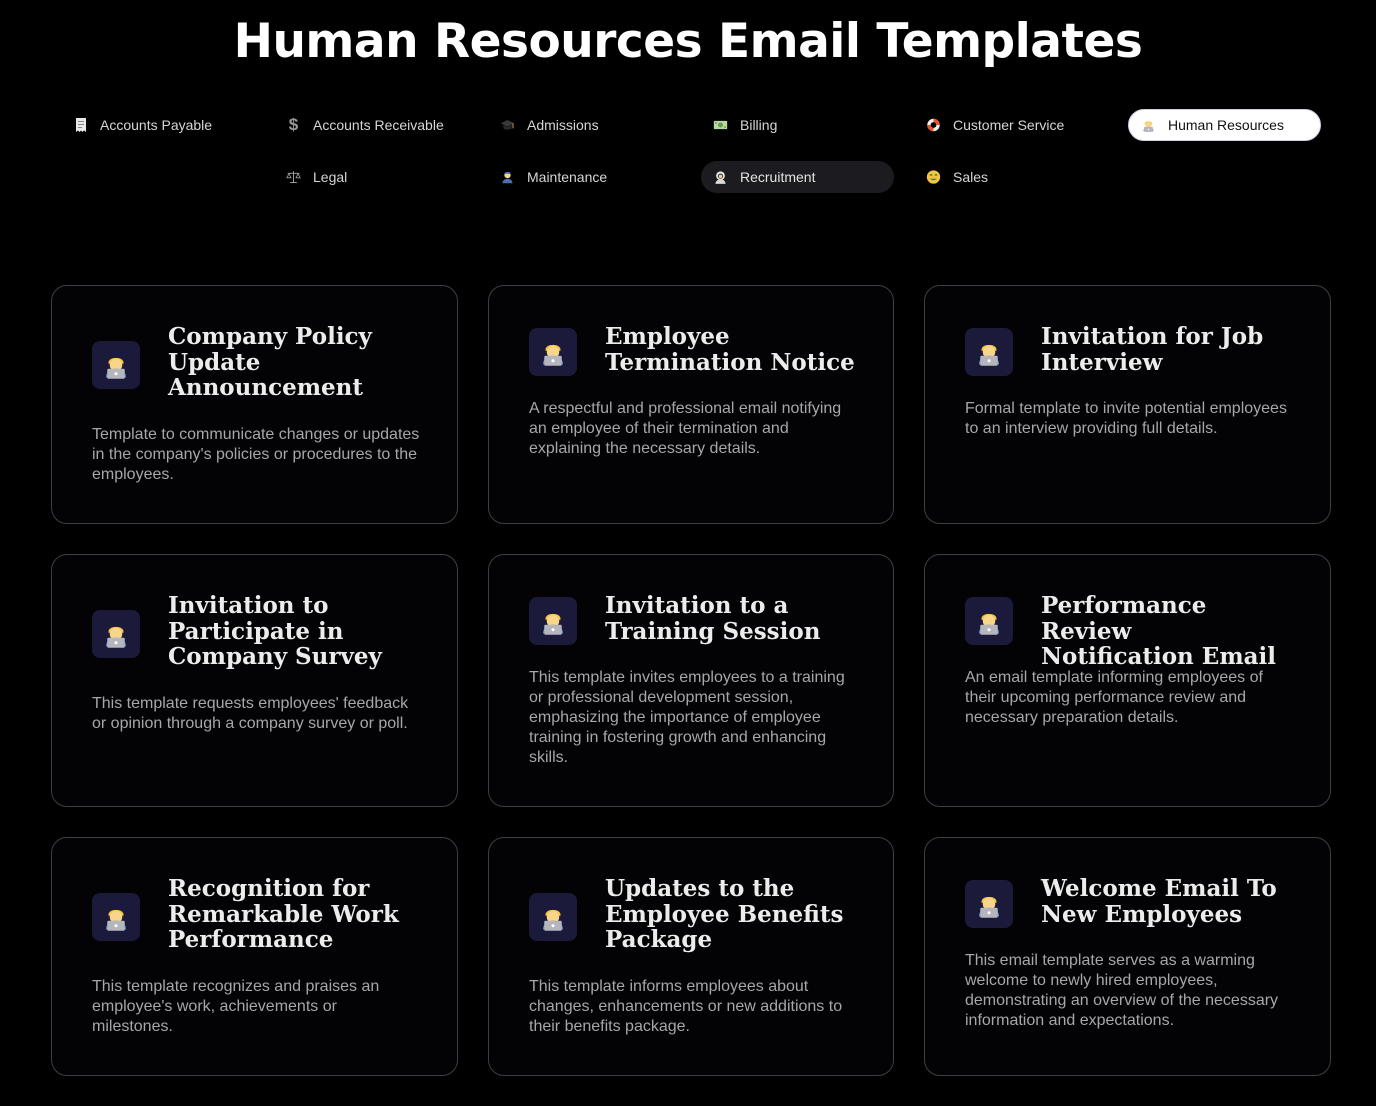 This screenshot has width=1376, height=1106. I want to click on category-legal: Legal, so click(370, 177).